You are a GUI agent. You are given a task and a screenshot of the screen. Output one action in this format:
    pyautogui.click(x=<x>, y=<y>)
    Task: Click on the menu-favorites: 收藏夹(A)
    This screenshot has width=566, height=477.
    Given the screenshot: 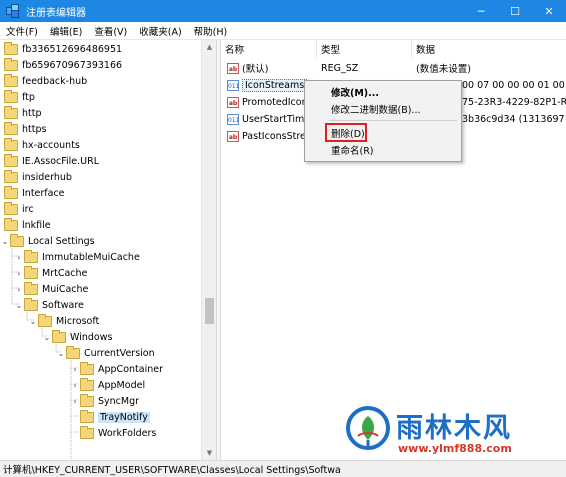 What is the action you would take?
    pyautogui.click(x=160, y=31)
    